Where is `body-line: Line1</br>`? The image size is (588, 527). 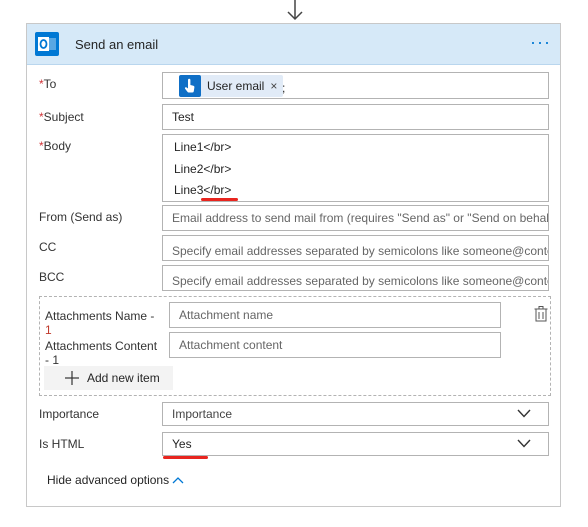 body-line: Line1</br> is located at coordinates (203, 147).